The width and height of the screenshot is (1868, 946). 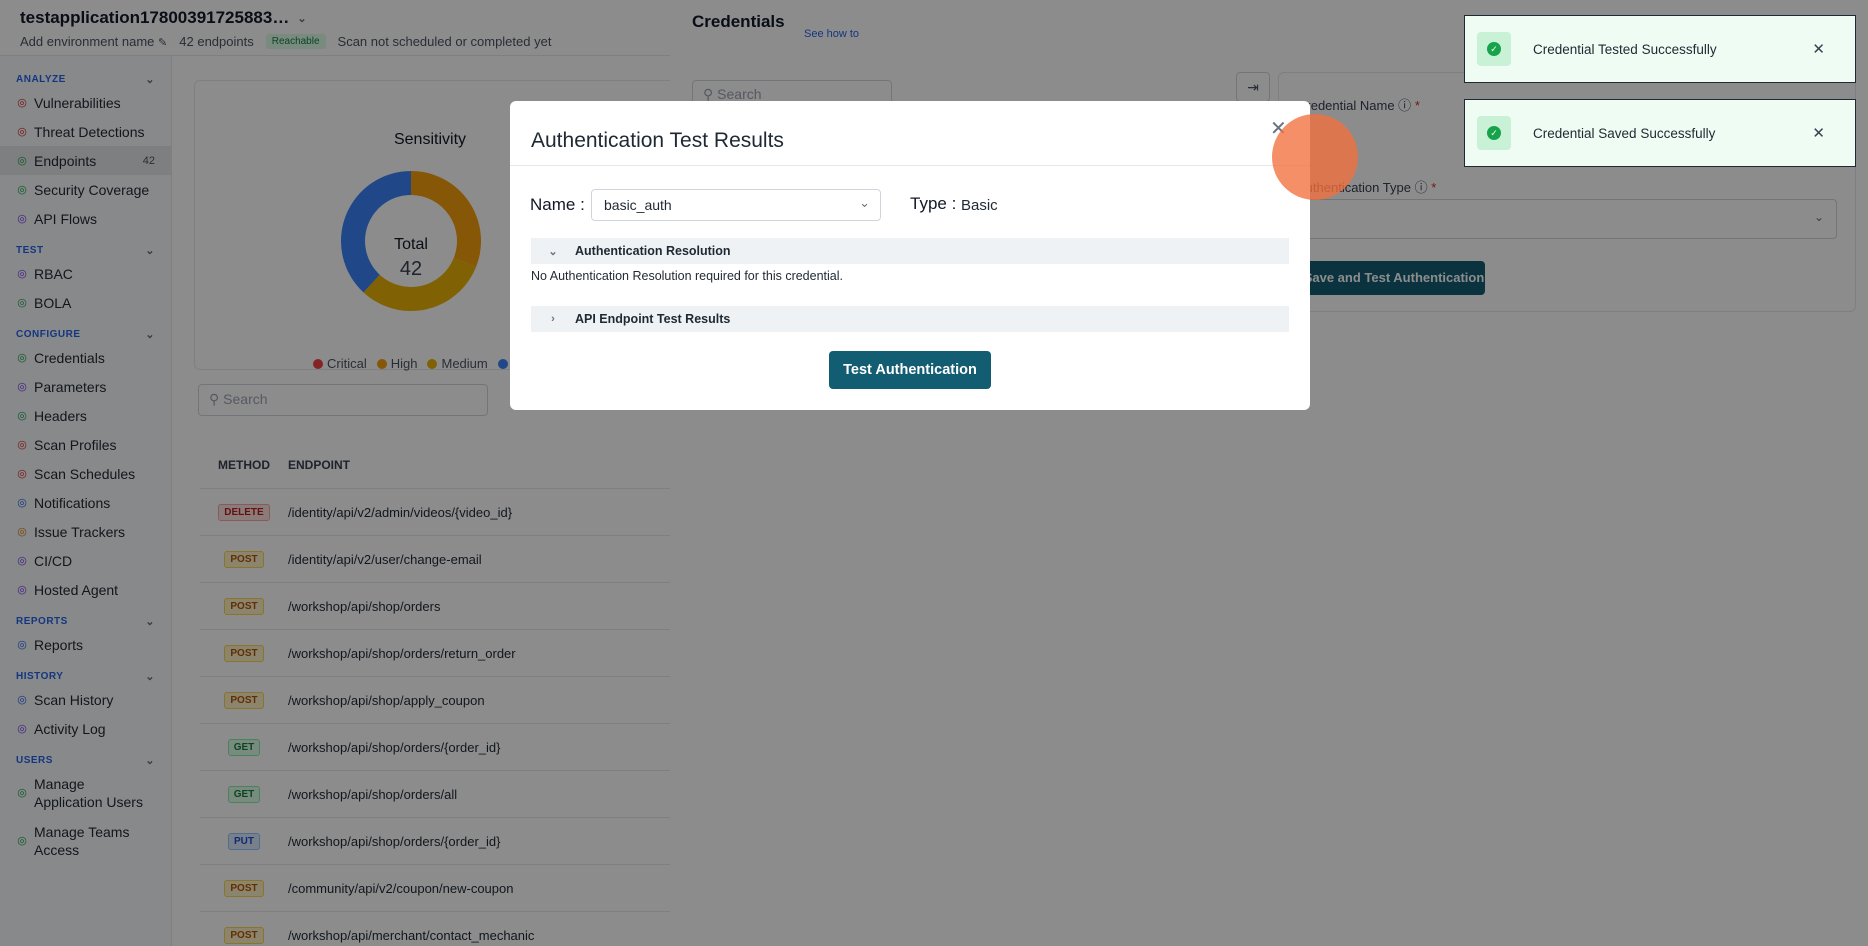 What do you see at coordinates (910, 319) in the screenshot?
I see `accordion-endpoint-test-results: › API Endpoint Test Results` at bounding box center [910, 319].